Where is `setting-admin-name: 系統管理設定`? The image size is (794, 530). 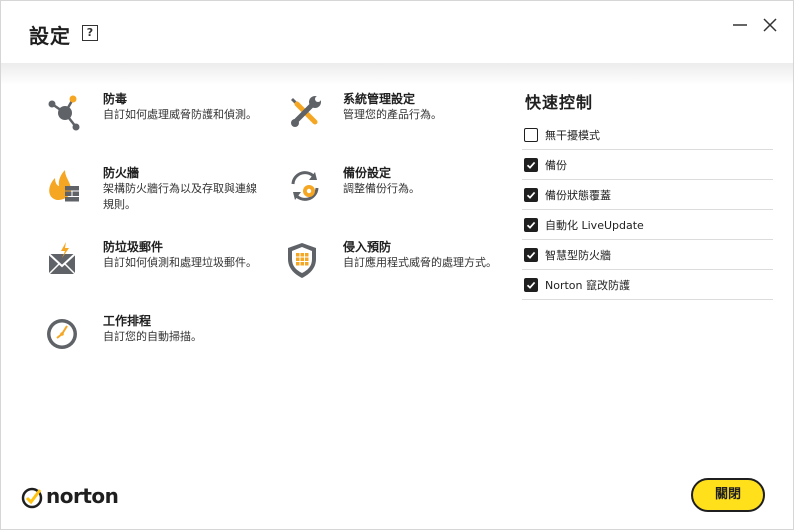
setting-admin-name: 系統管理設定 is located at coordinates (379, 99).